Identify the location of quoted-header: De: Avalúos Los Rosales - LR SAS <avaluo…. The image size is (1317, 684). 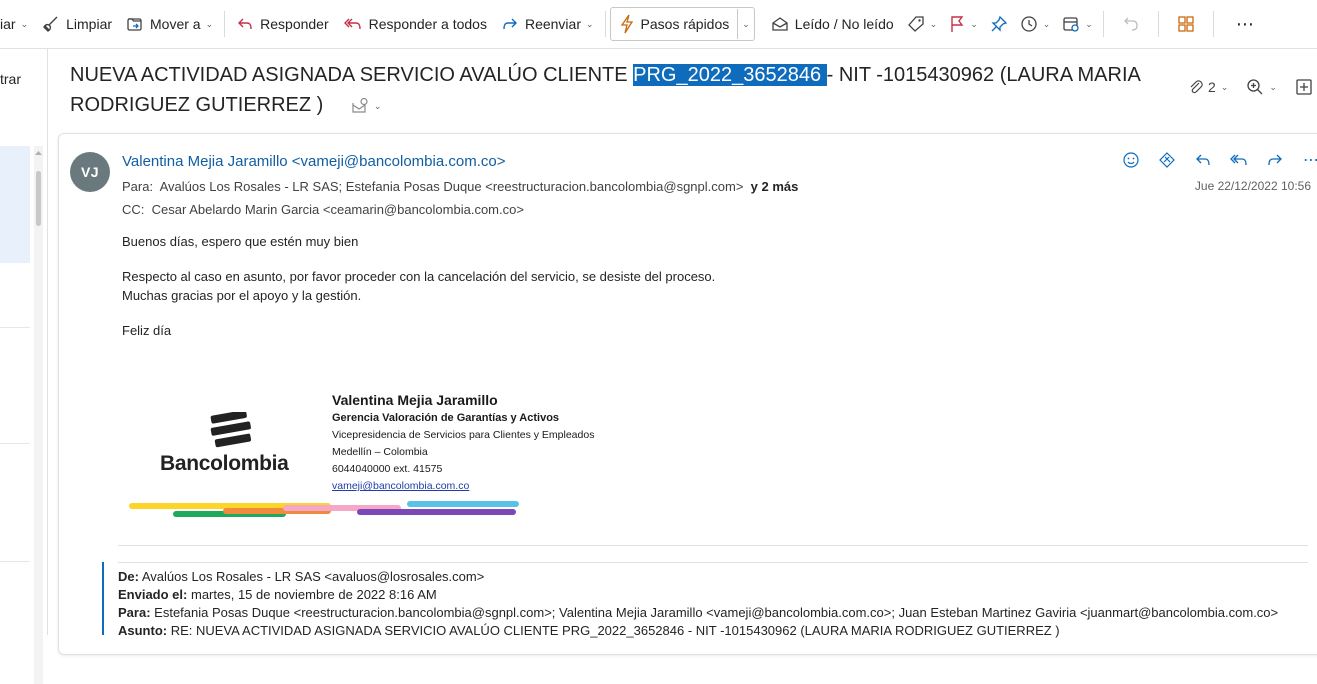
(698, 604).